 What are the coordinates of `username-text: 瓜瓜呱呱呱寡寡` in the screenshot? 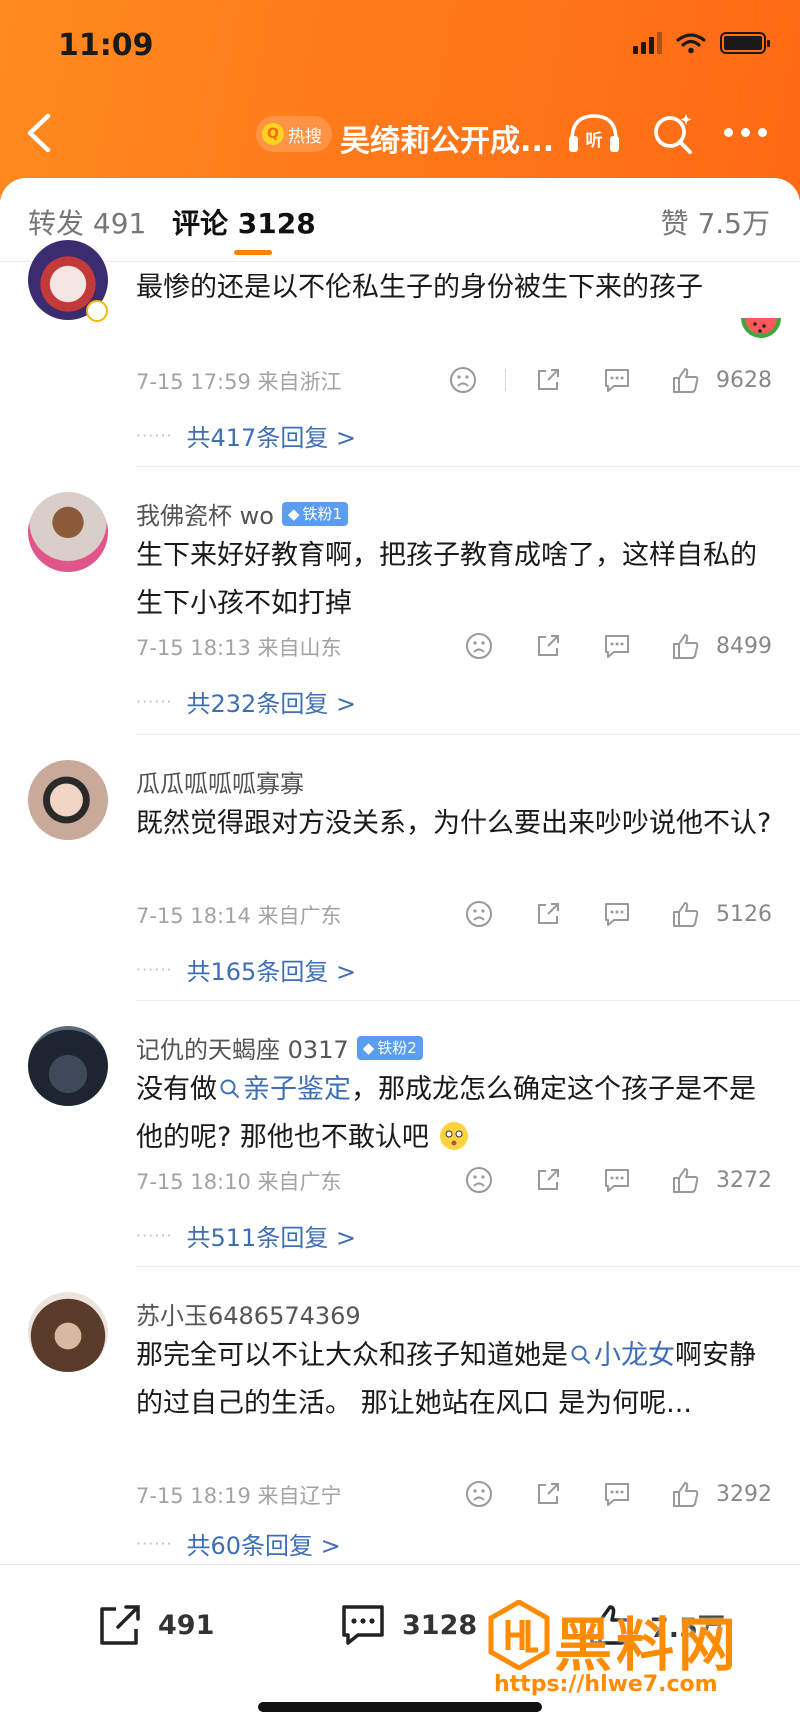 It's located at (220, 784).